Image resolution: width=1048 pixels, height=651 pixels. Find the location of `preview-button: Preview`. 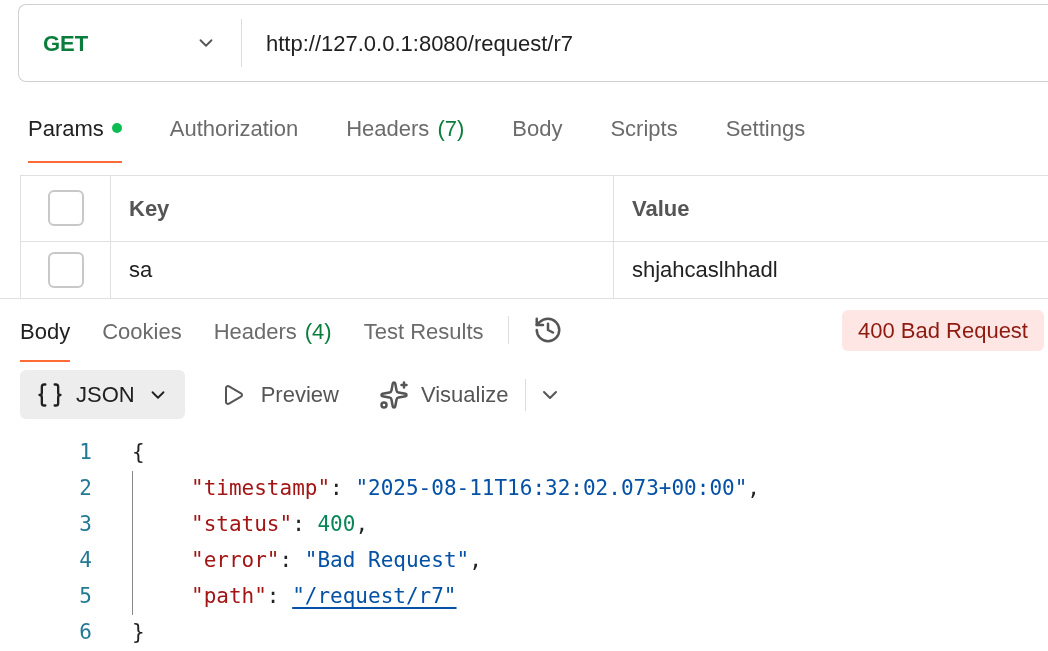

preview-button: Preview is located at coordinates (279, 395).